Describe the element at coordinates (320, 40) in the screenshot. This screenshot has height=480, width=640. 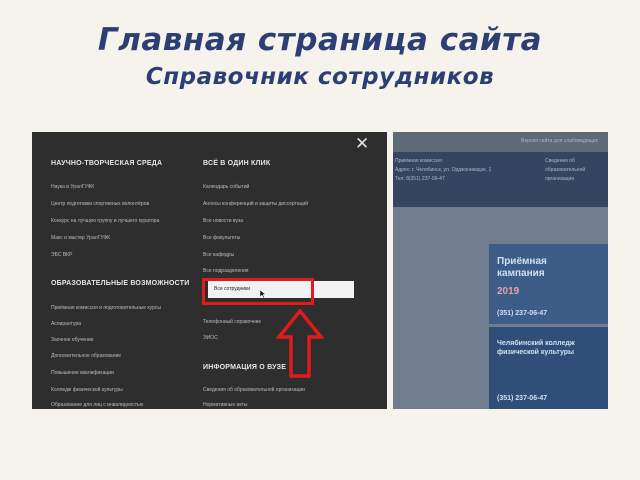
I see `slide-title: Главная страница сайта` at that location.